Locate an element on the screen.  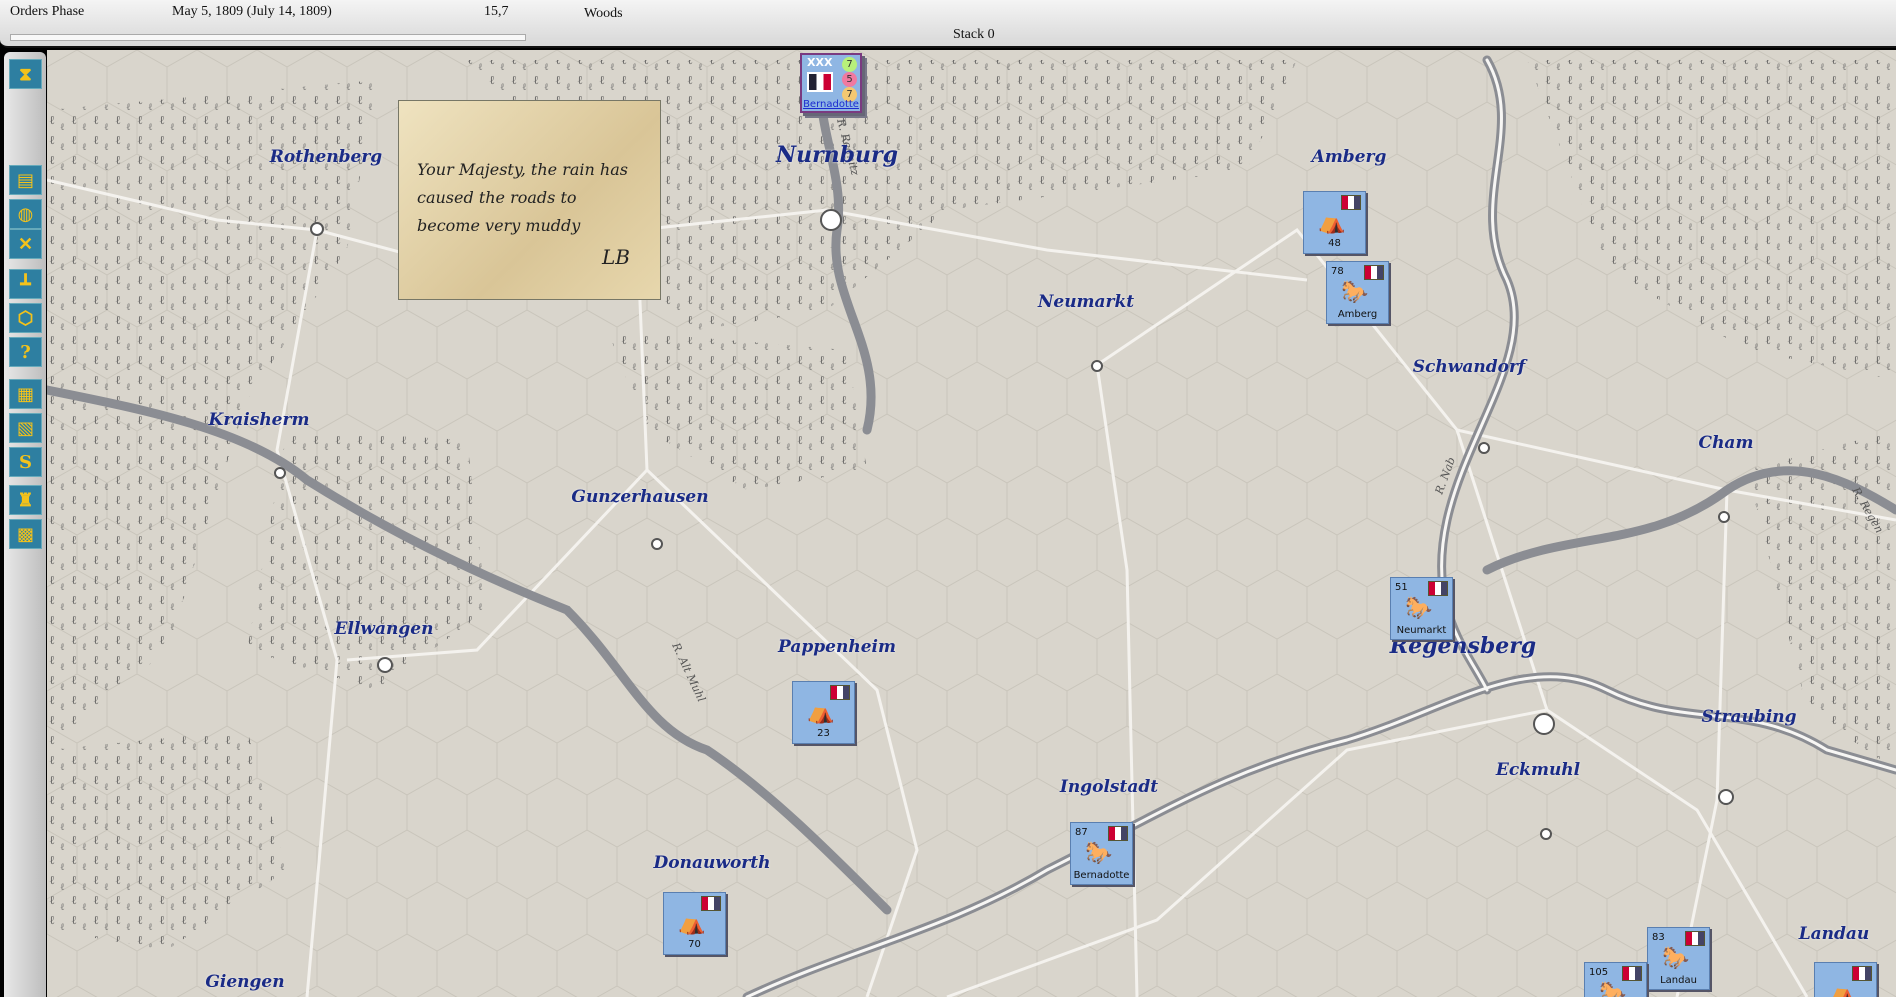
corps-stack-counter: XXX 7 5 7 Bernadotte is located at coordinates (831, 83).